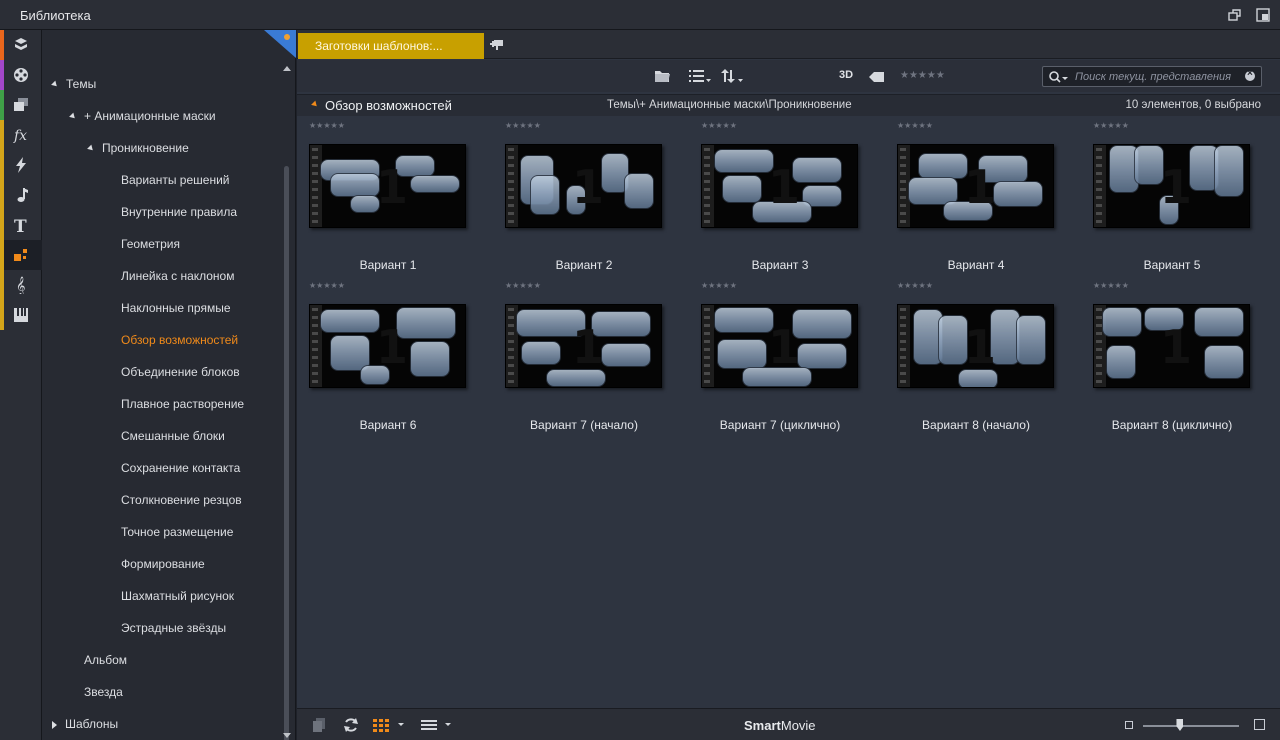  What do you see at coordinates (21, 315) in the screenshot?
I see `strip-piano-button` at bounding box center [21, 315].